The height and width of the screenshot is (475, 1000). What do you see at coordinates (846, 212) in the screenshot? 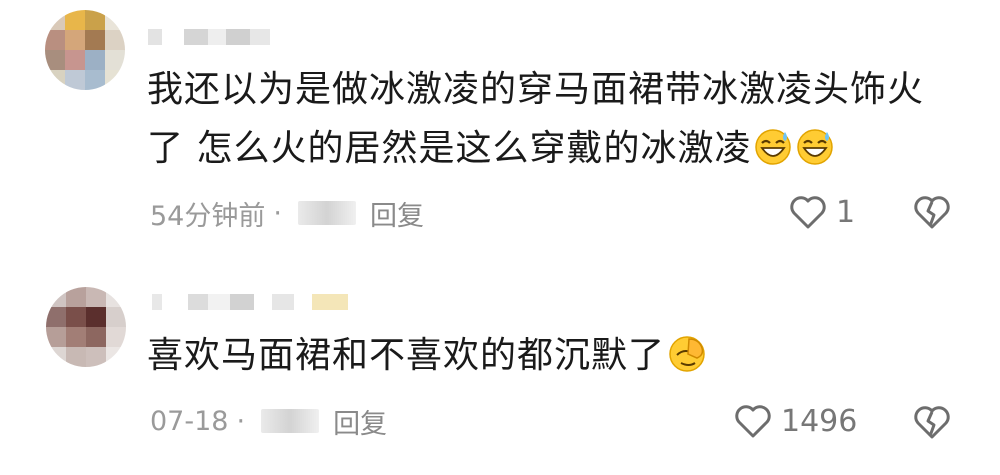
I see `like-count: 1` at bounding box center [846, 212].